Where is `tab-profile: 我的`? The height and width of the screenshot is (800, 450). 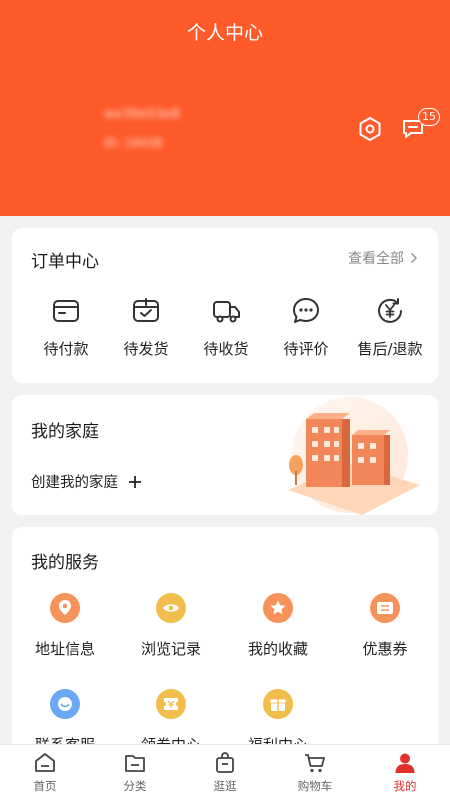
tab-profile: 我的 is located at coordinates (405, 772).